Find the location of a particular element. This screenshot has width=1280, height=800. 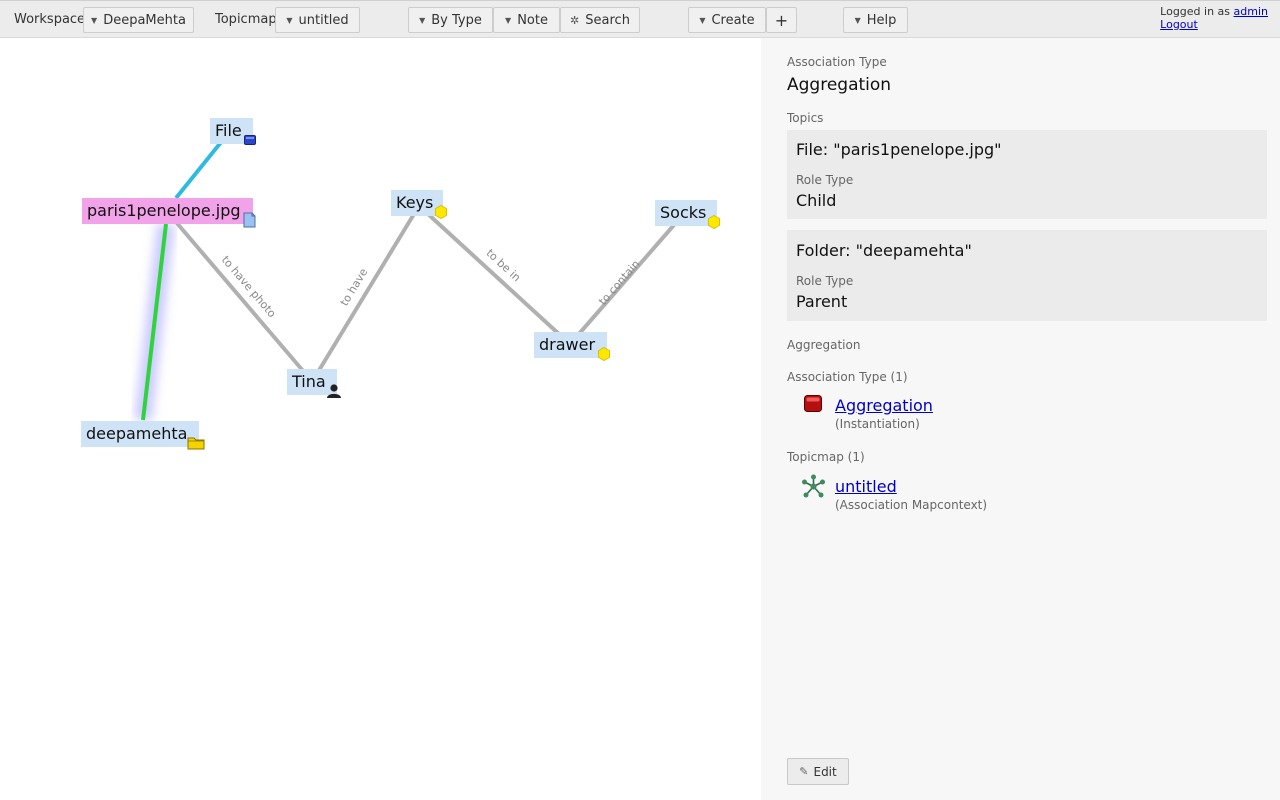

topics-label: Topics is located at coordinates (805, 118).